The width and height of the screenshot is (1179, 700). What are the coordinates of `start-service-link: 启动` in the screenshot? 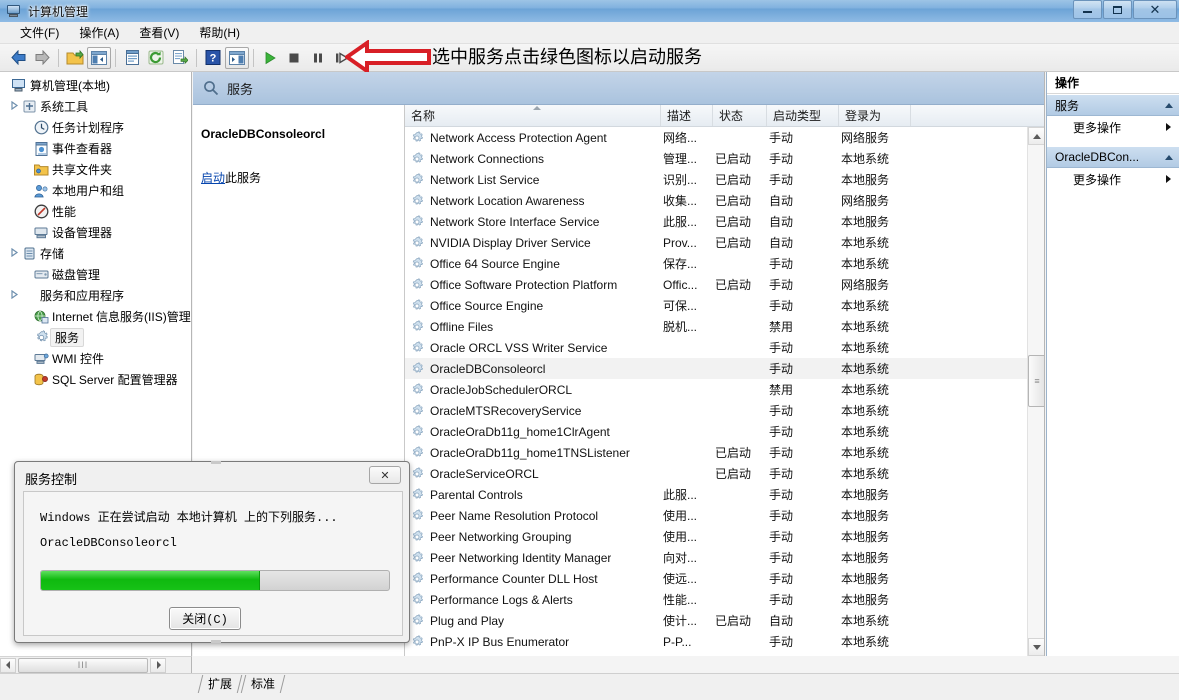 It's located at (213, 178).